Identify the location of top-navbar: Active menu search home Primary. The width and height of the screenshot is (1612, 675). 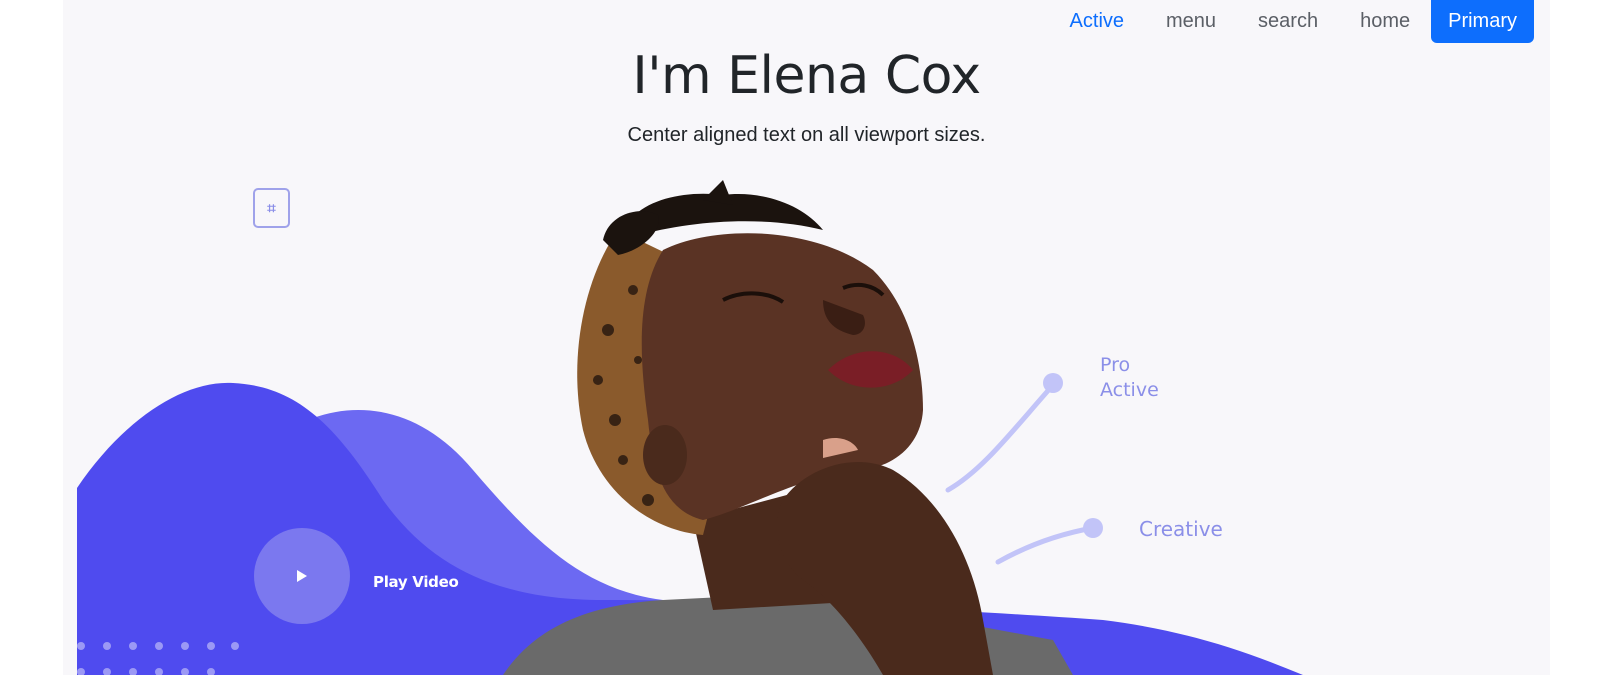
(1299, 21).